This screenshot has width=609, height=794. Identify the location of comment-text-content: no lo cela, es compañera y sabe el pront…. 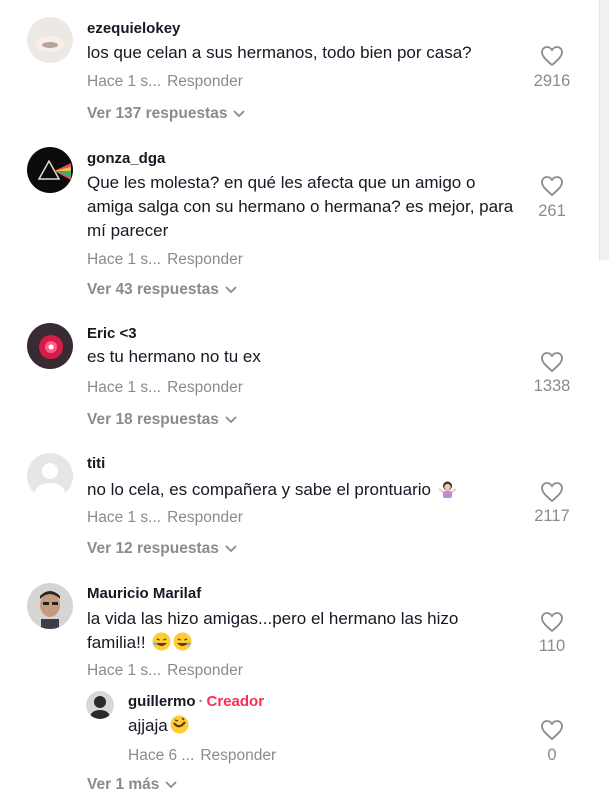
(259, 489).